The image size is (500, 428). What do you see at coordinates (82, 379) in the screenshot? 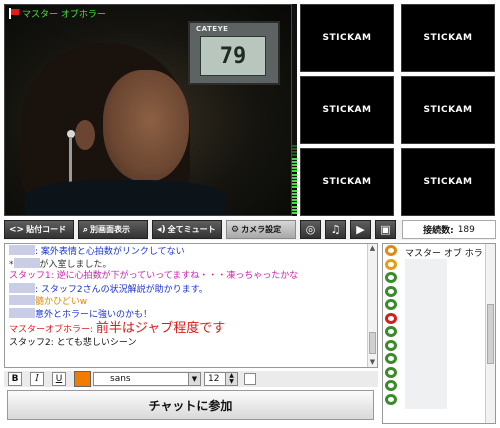
I see `text-color-picker` at bounding box center [82, 379].